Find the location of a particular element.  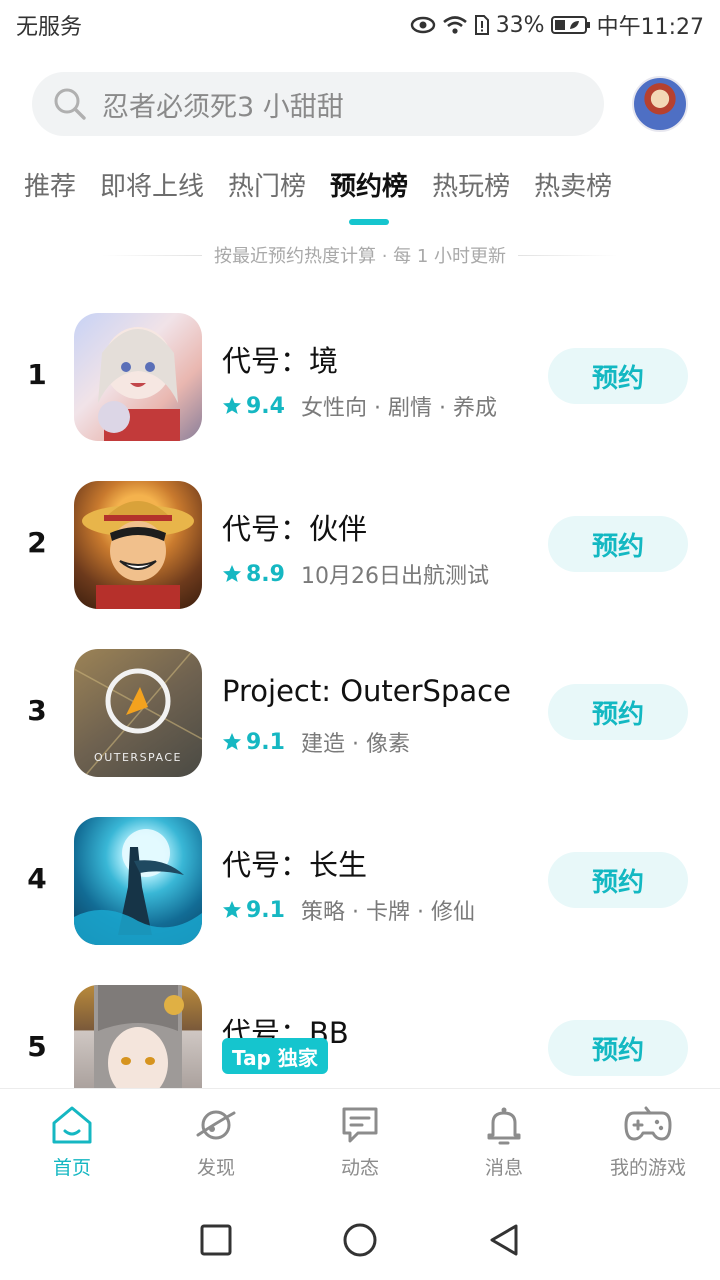

status-icons: 33% 中午11:27 is located at coordinates (557, 25).